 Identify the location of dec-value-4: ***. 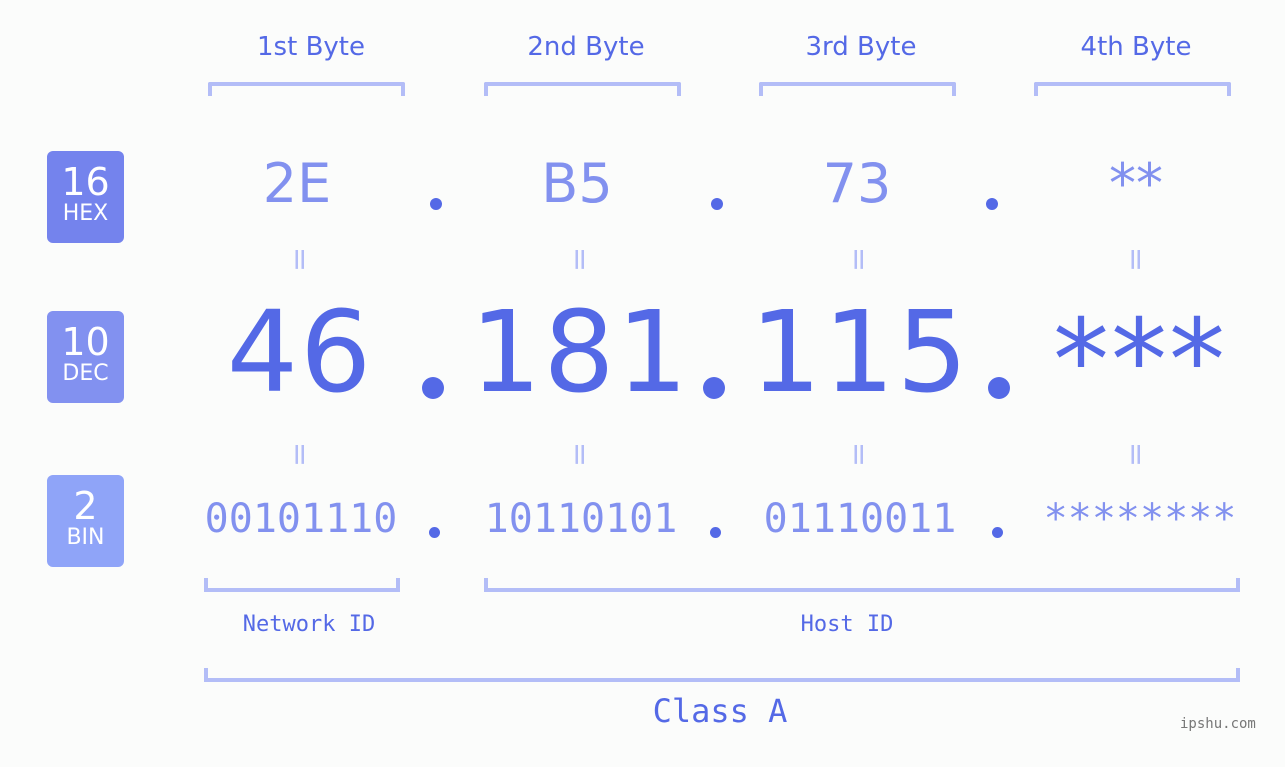
(1140, 361).